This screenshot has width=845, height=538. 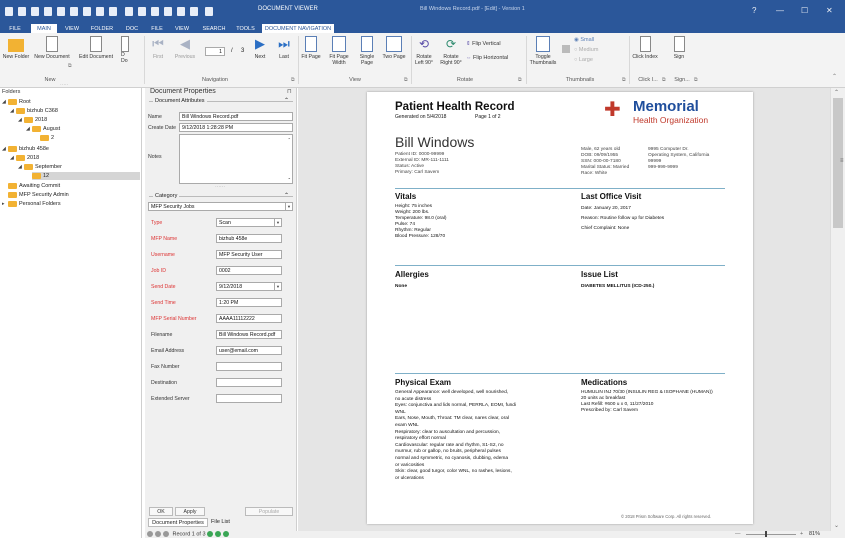 What do you see at coordinates (16, 48) in the screenshot?
I see `new-folder-button: New Folder` at bounding box center [16, 48].